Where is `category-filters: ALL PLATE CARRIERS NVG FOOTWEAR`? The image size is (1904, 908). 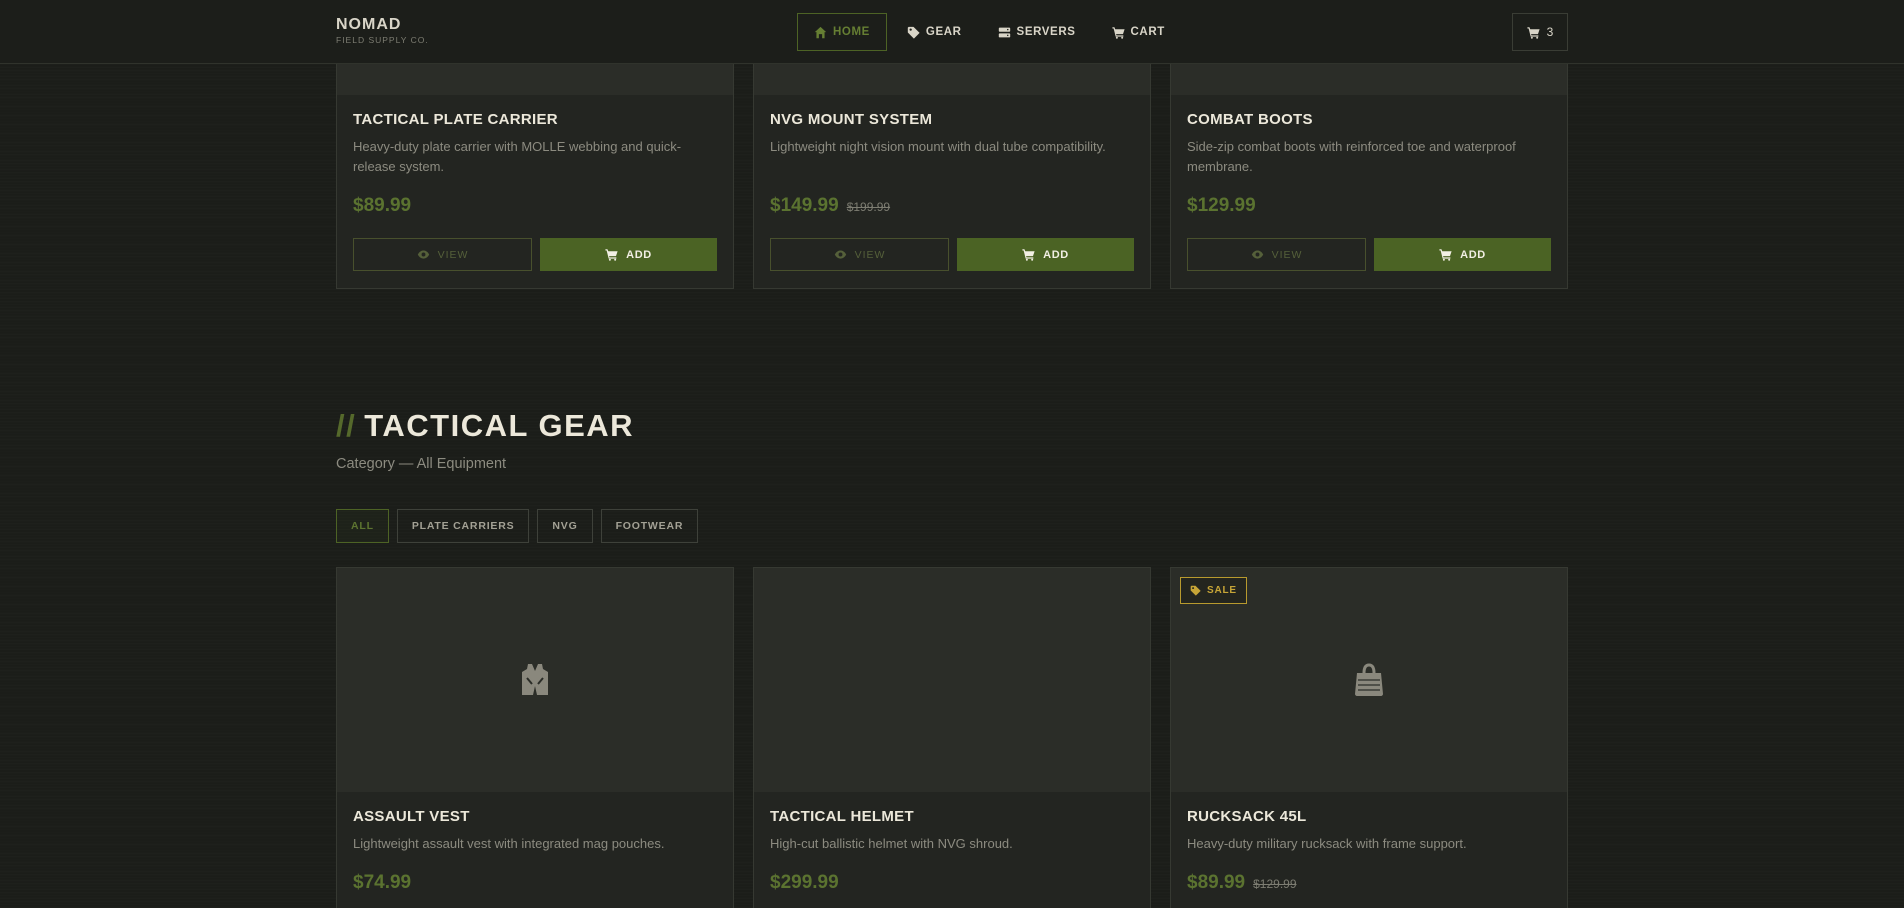
category-filters: ALL PLATE CARRIERS NVG FOOTWEAR is located at coordinates (517, 526).